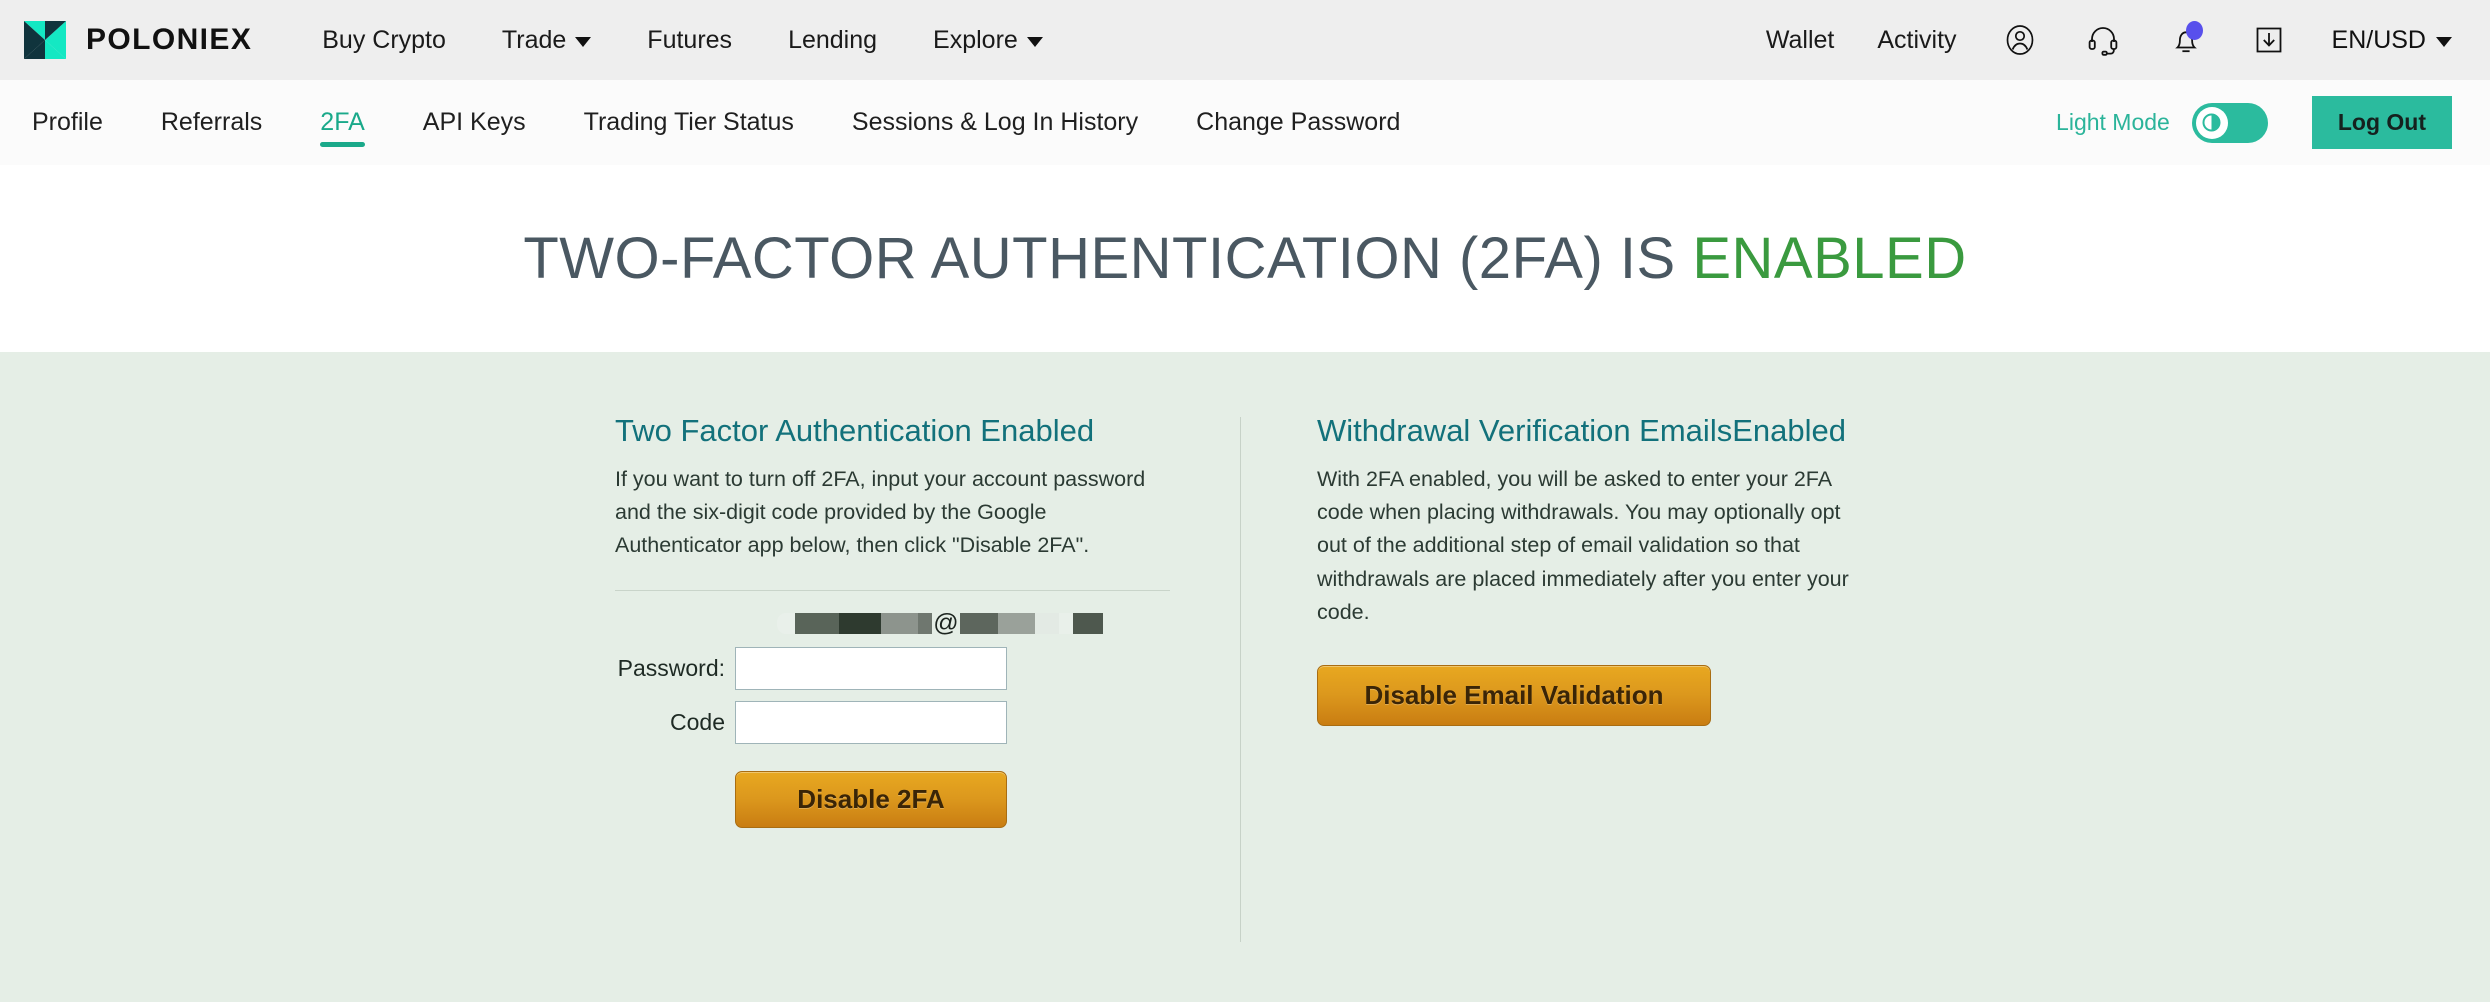 The image size is (2490, 1002). Describe the element at coordinates (855, 430) in the screenshot. I see `left-card-title: Two Factor Authentication Enabled` at that location.